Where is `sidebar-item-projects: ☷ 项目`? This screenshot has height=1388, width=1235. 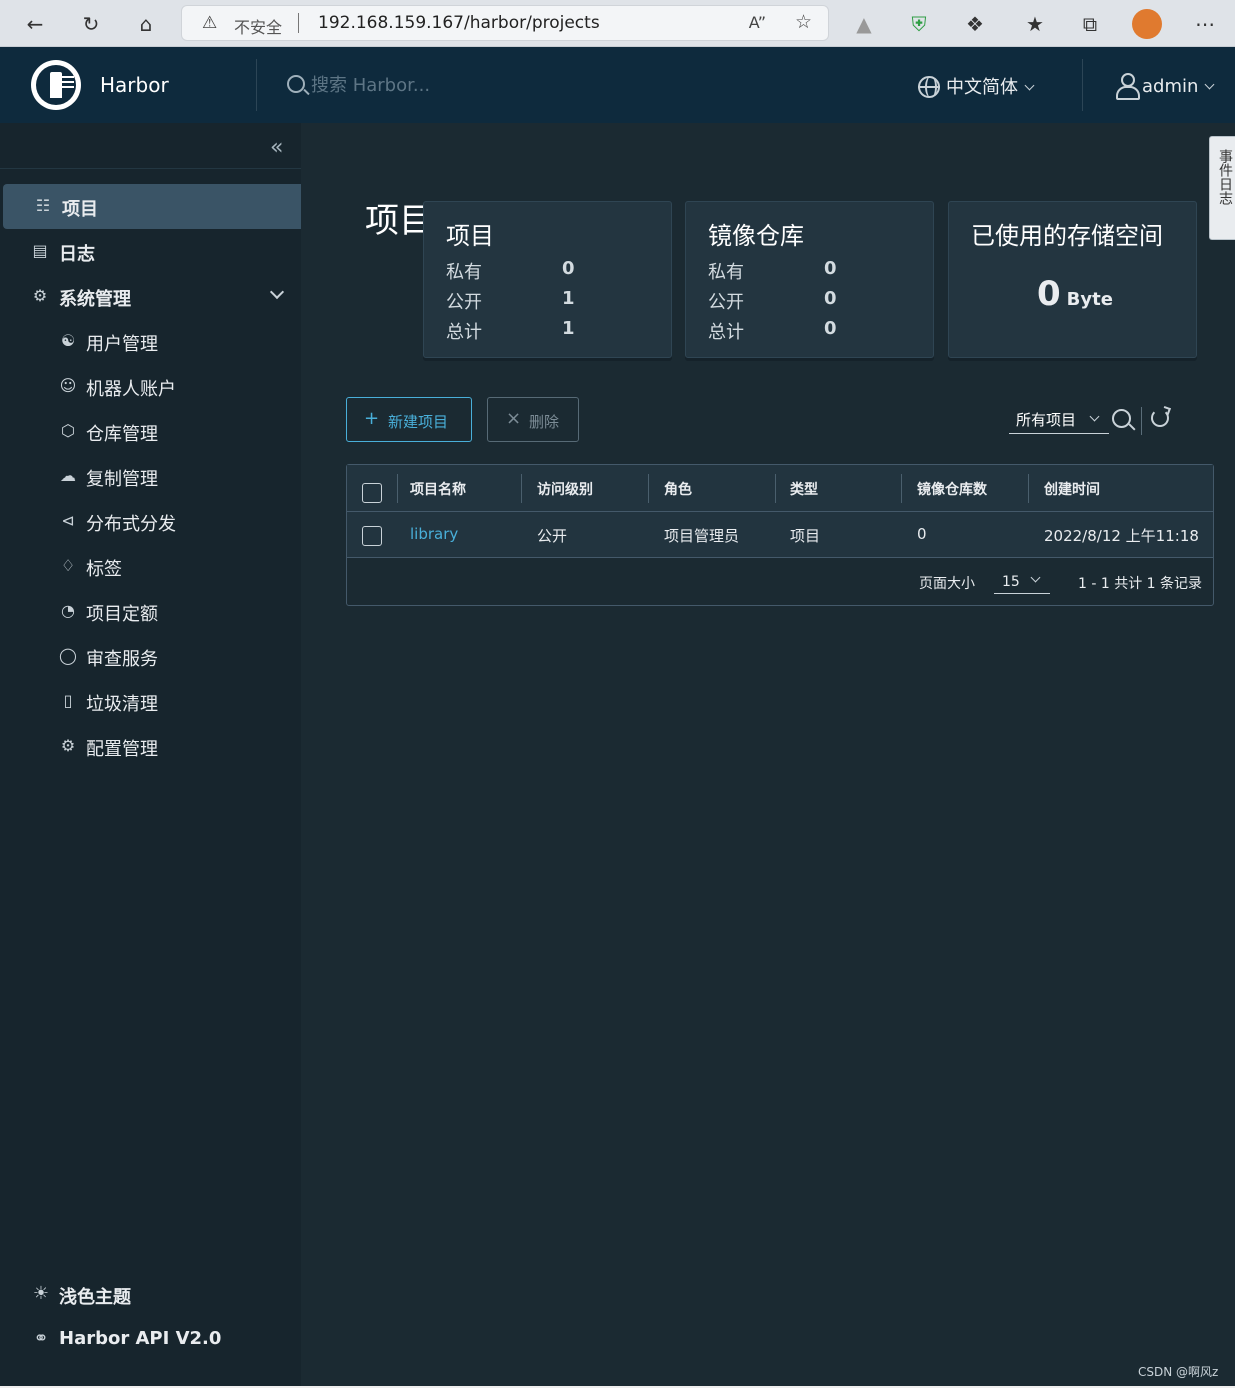
sidebar-item-projects: ☷ 项目 is located at coordinates (152, 206).